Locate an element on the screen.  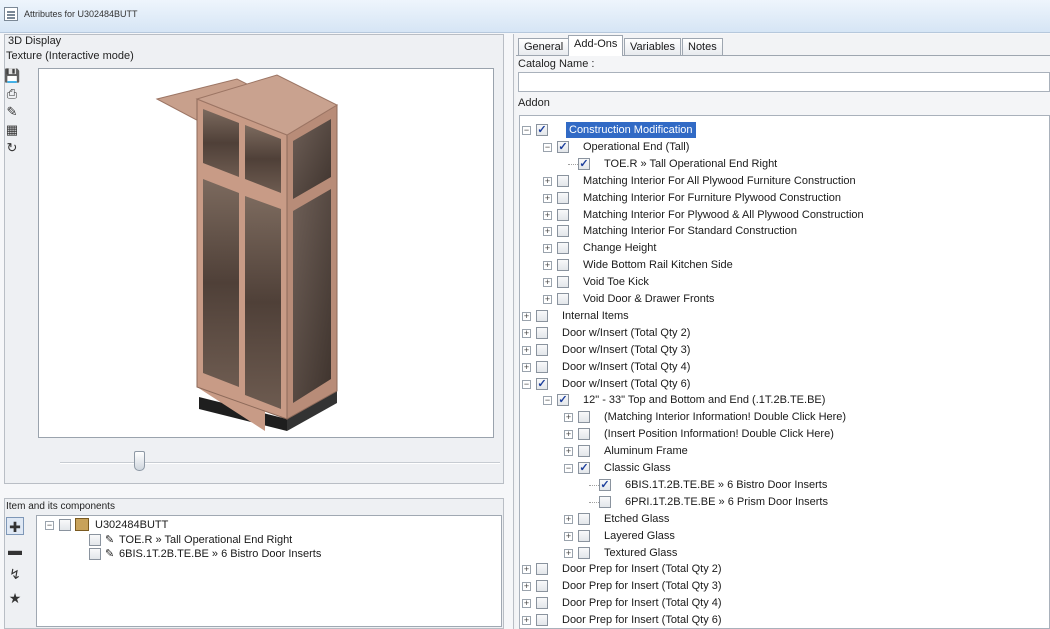
zoom-slider-thumb is located at coordinates (139, 461).